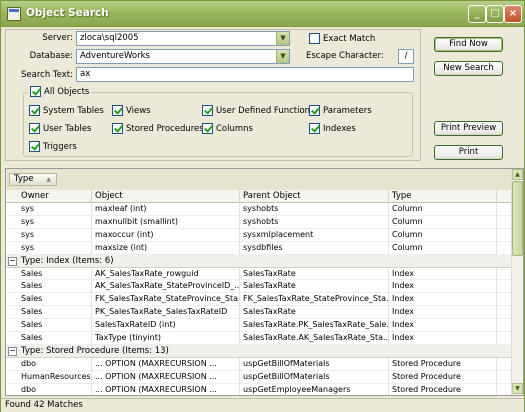  I want to click on sort-ascending-icon: ▲, so click(48, 179).